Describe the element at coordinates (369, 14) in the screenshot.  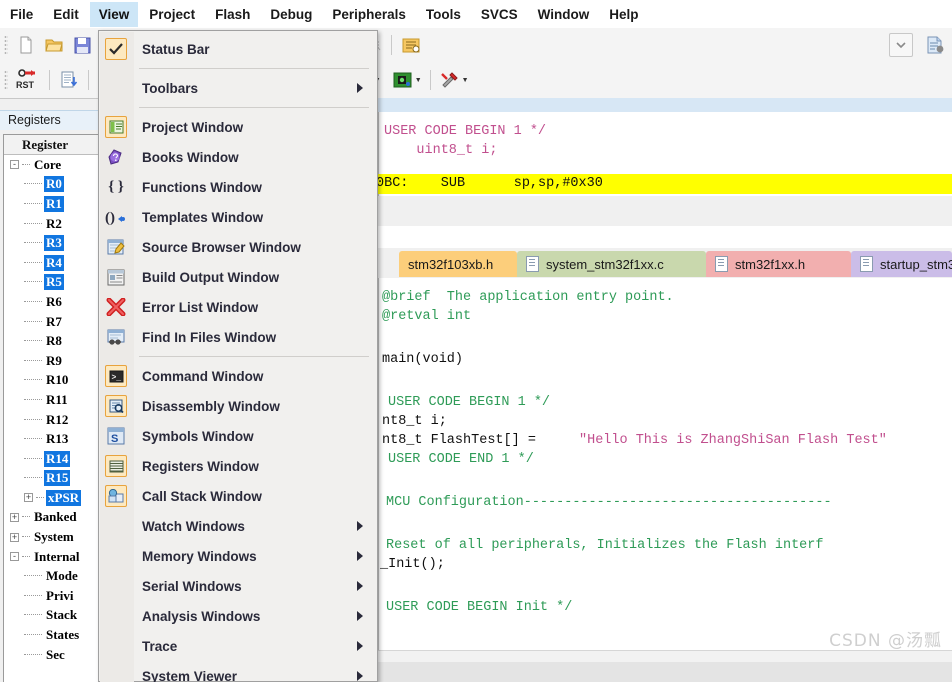
I see `menubar-item-peripherals: Peripherals` at that location.